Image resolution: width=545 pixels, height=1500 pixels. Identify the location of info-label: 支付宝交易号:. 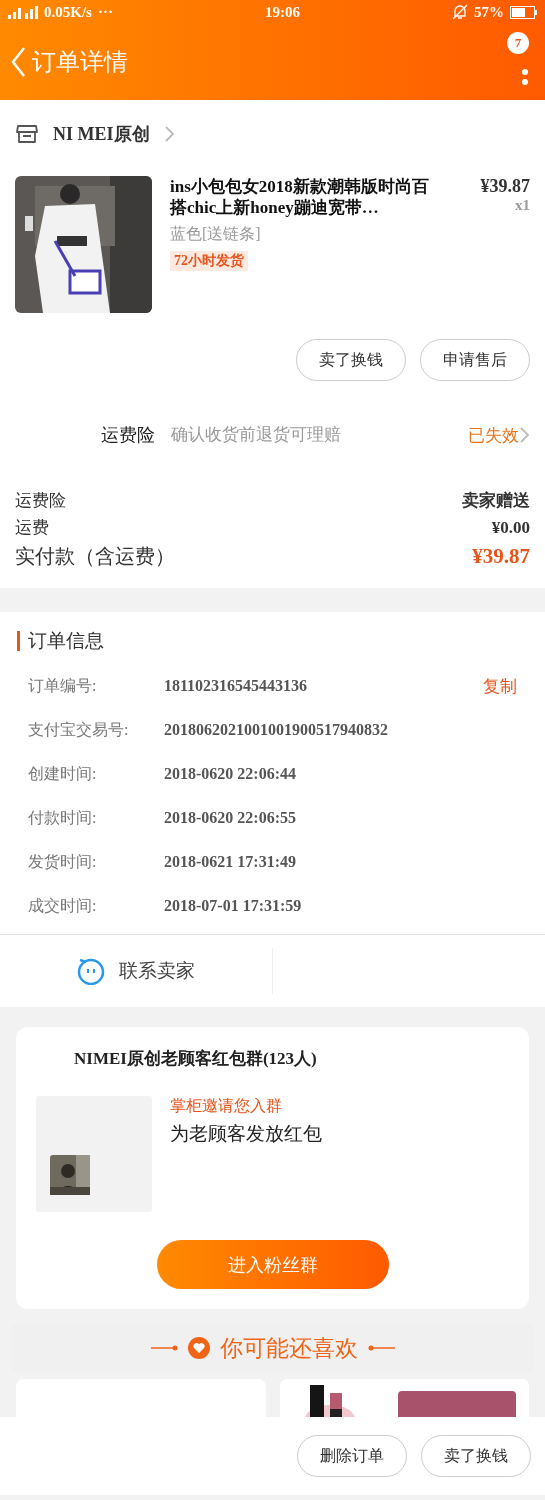
(79, 729).